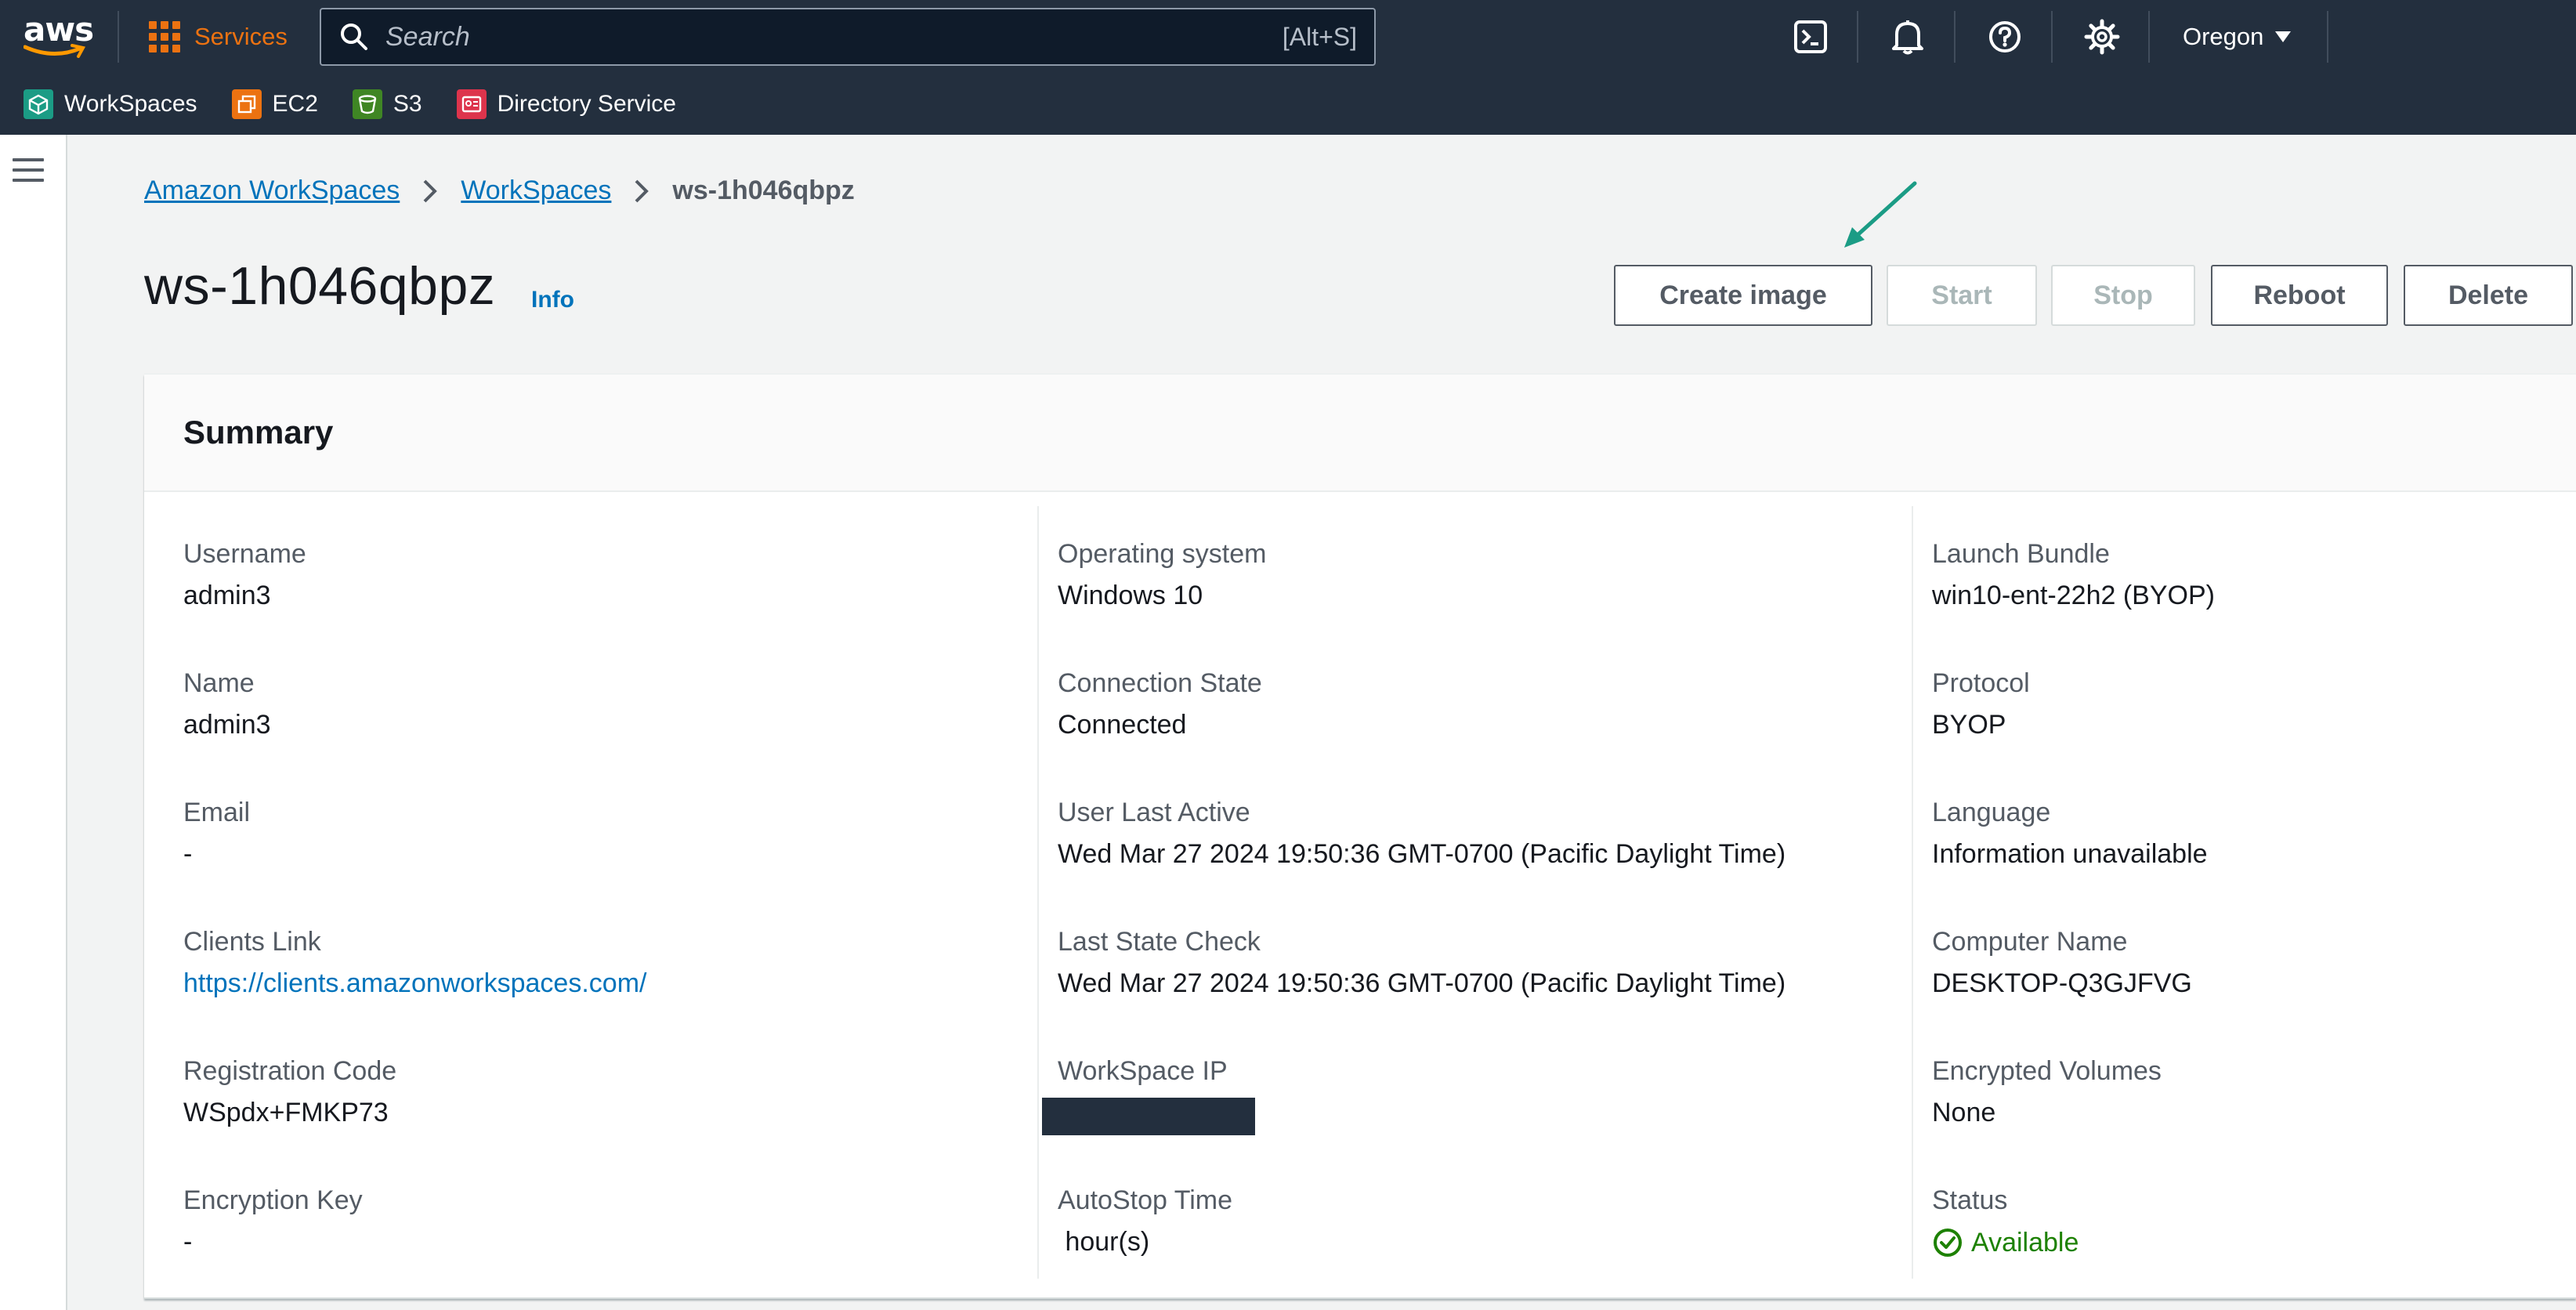  Describe the element at coordinates (414, 983) in the screenshot. I see `clients-link: https://clients.amazonworkspaces.com/` at that location.